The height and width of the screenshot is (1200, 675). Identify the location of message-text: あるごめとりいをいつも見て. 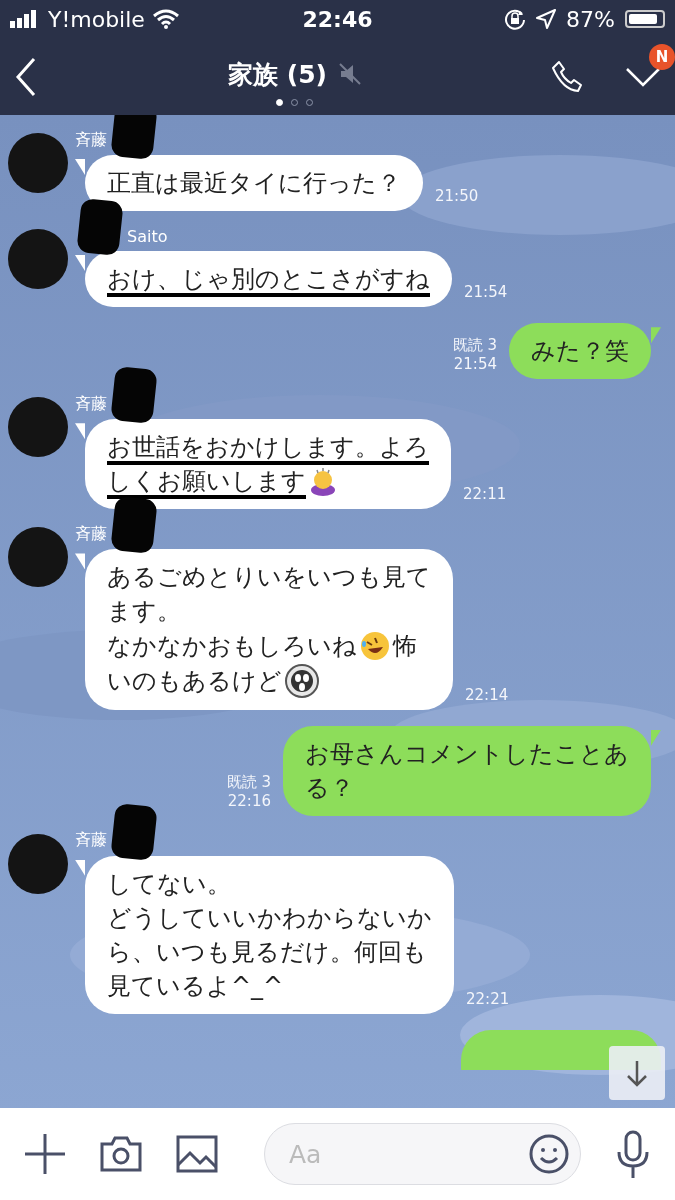
(269, 578).